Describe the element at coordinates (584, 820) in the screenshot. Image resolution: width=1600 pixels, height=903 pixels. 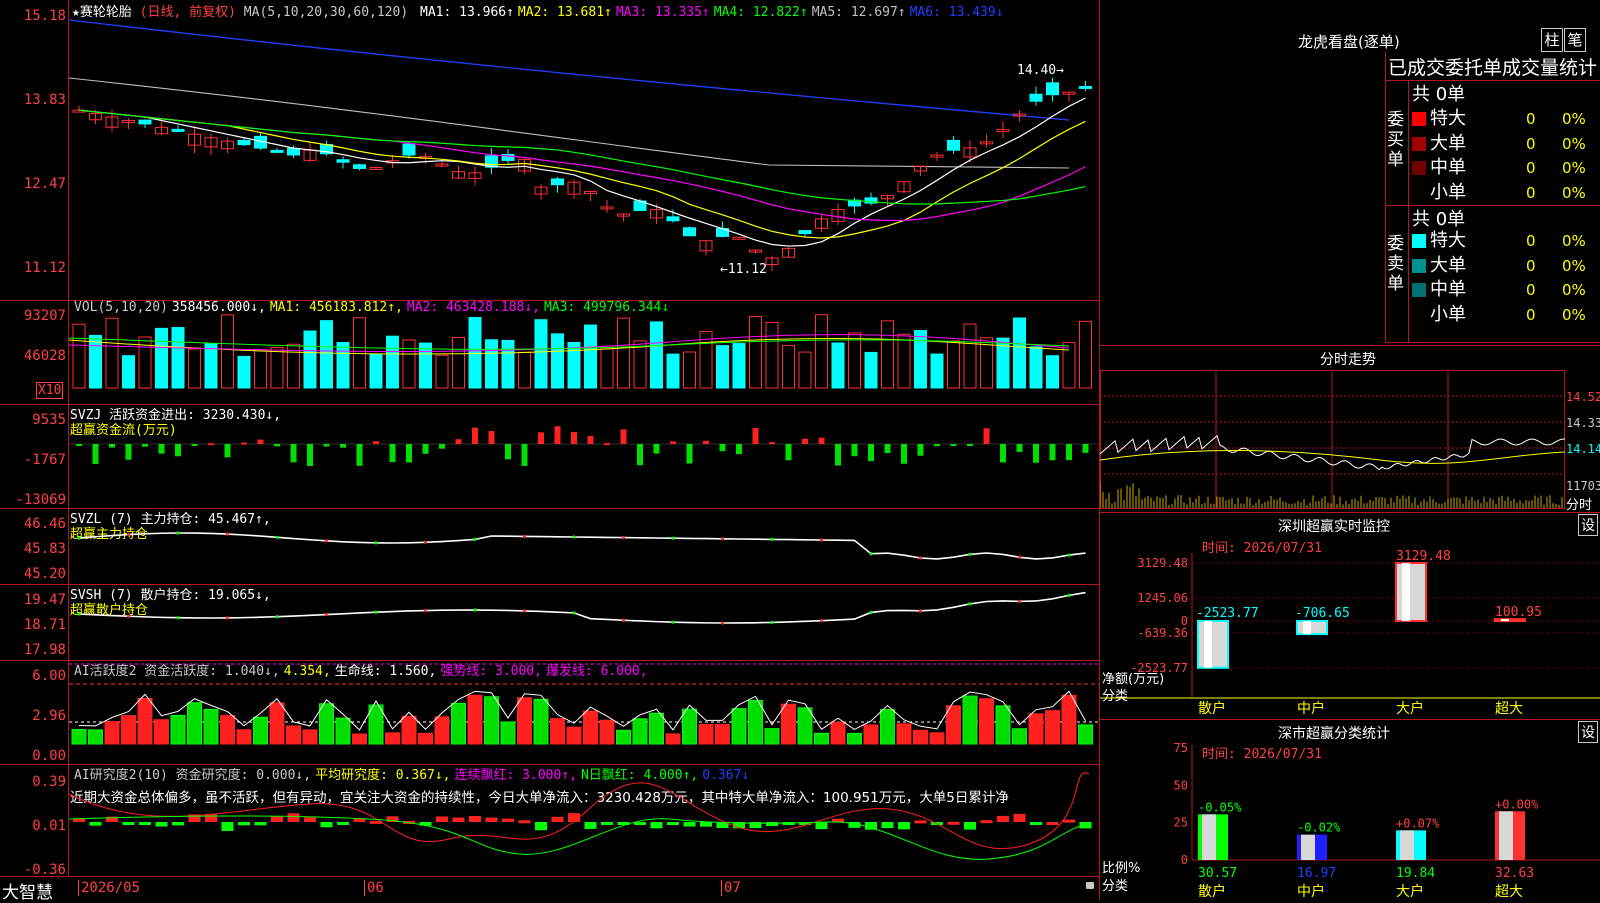
I see `ai-research-chart` at that location.